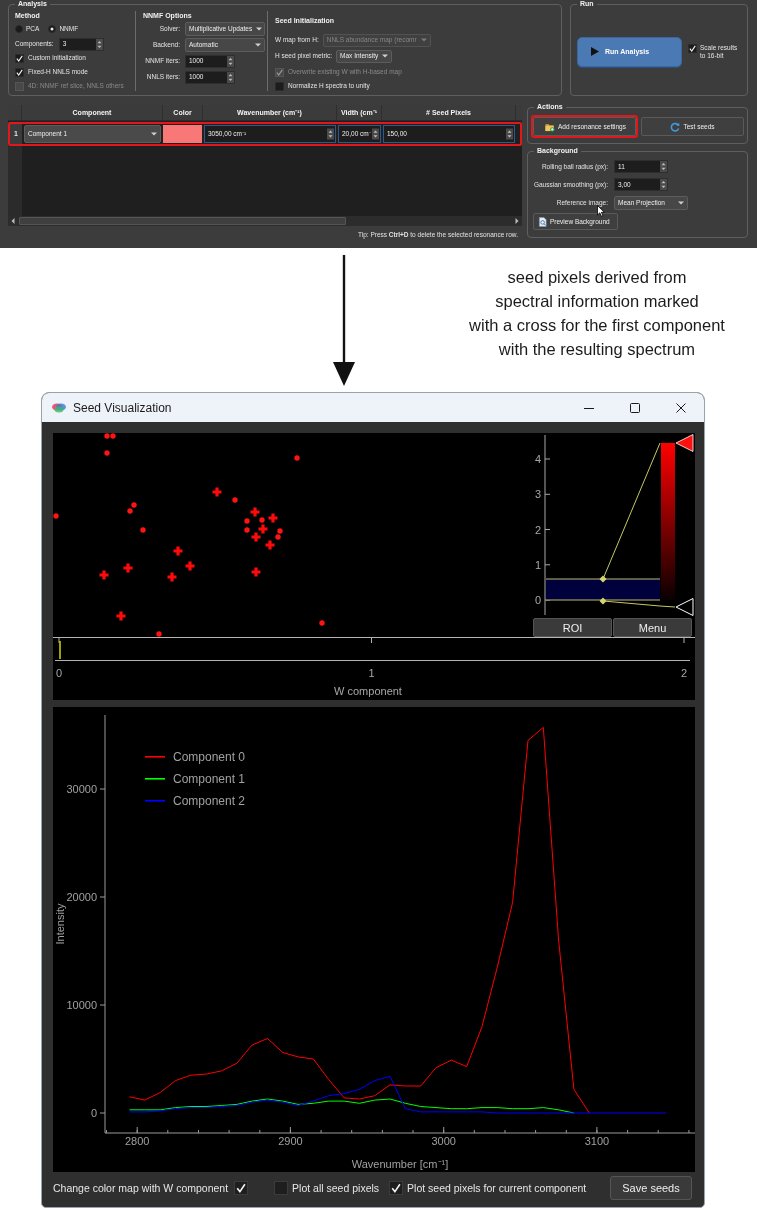 The height and width of the screenshot is (1210, 757). Describe the element at coordinates (368, 691) in the screenshot. I see `axis-label: W component` at that location.